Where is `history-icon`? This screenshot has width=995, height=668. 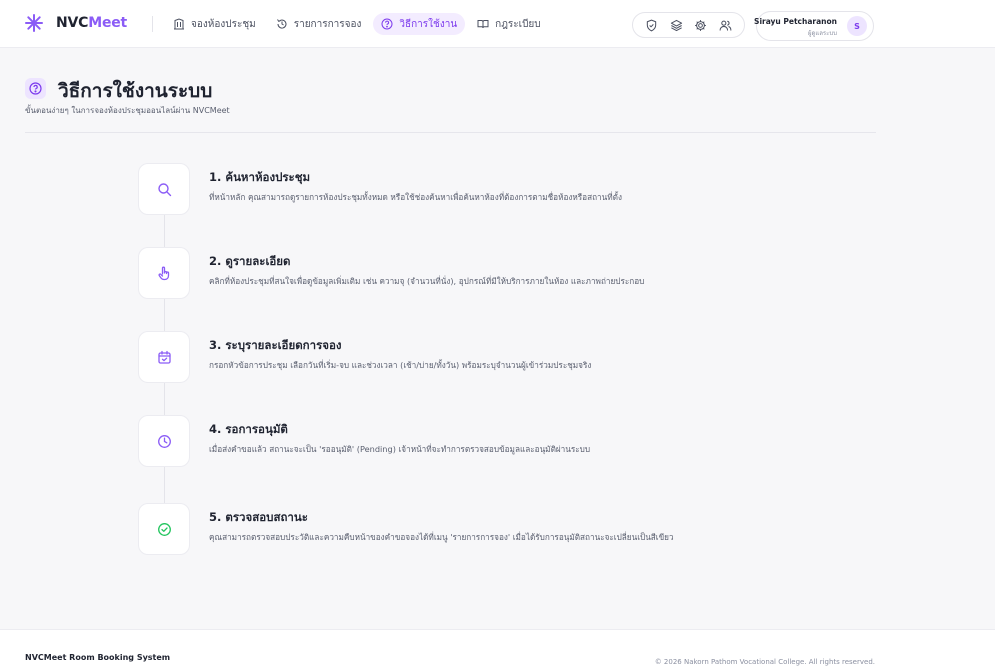
history-icon is located at coordinates (281, 24).